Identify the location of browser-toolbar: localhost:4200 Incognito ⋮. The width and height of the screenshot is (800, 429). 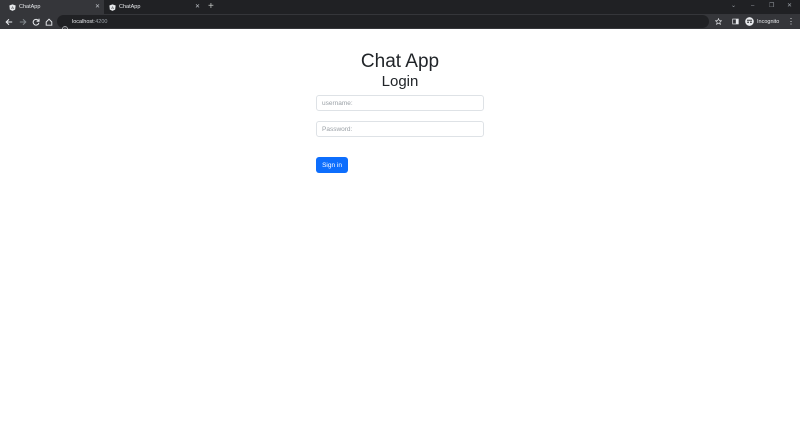
(400, 23).